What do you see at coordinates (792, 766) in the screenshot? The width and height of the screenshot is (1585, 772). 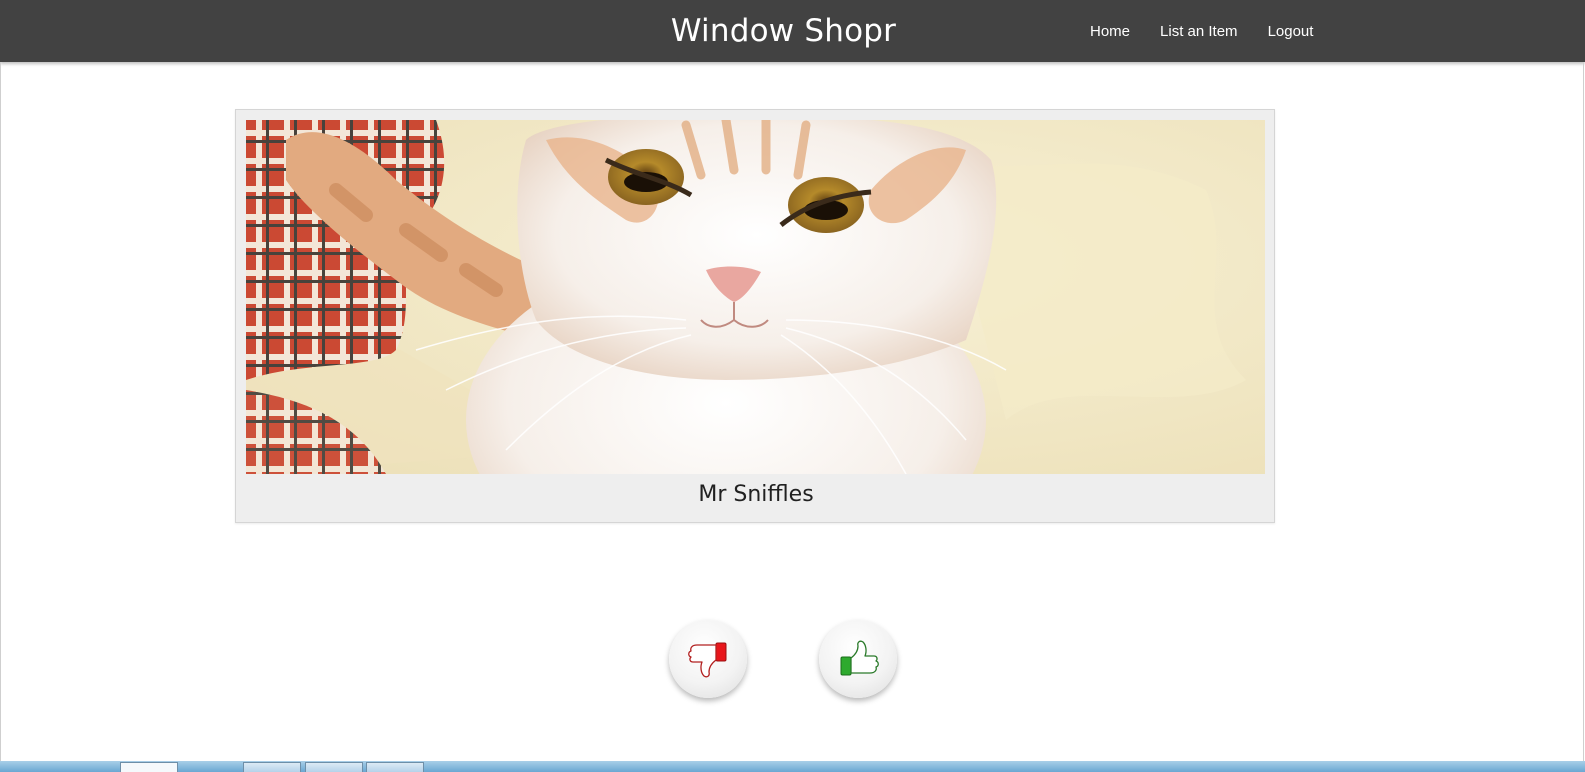 I see `os-taskbar` at bounding box center [792, 766].